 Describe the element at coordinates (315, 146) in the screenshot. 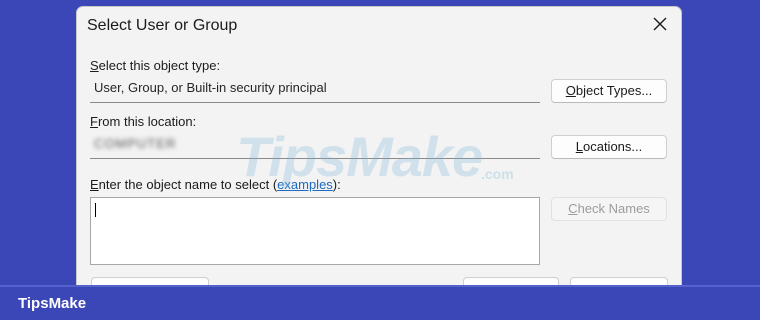

I see `location-field: COMPUTER` at that location.